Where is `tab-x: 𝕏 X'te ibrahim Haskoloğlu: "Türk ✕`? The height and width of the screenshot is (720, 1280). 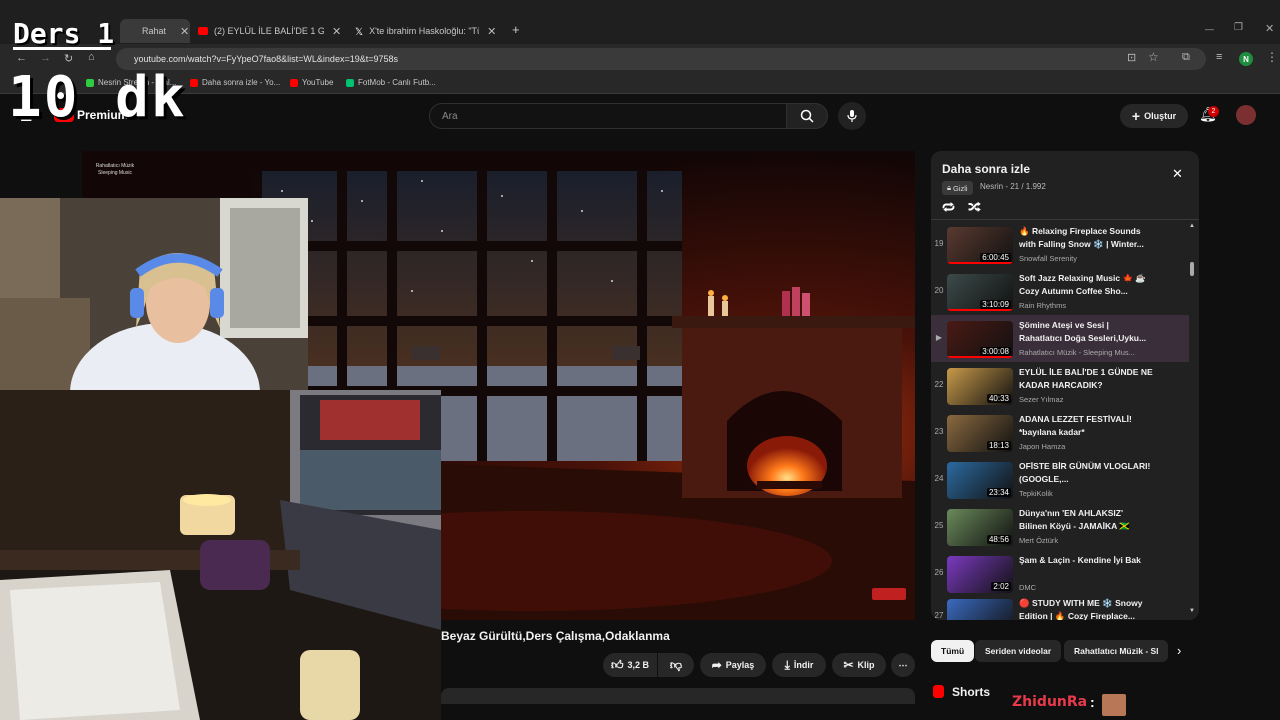 tab-x: 𝕏 X'te ibrahim Haskoloğlu: "Türk ✕ is located at coordinates (427, 31).